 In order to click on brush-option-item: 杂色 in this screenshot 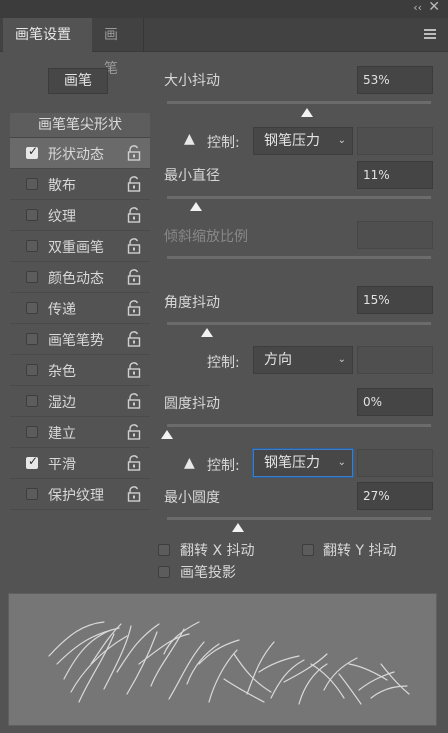, I will do `click(80, 370)`.